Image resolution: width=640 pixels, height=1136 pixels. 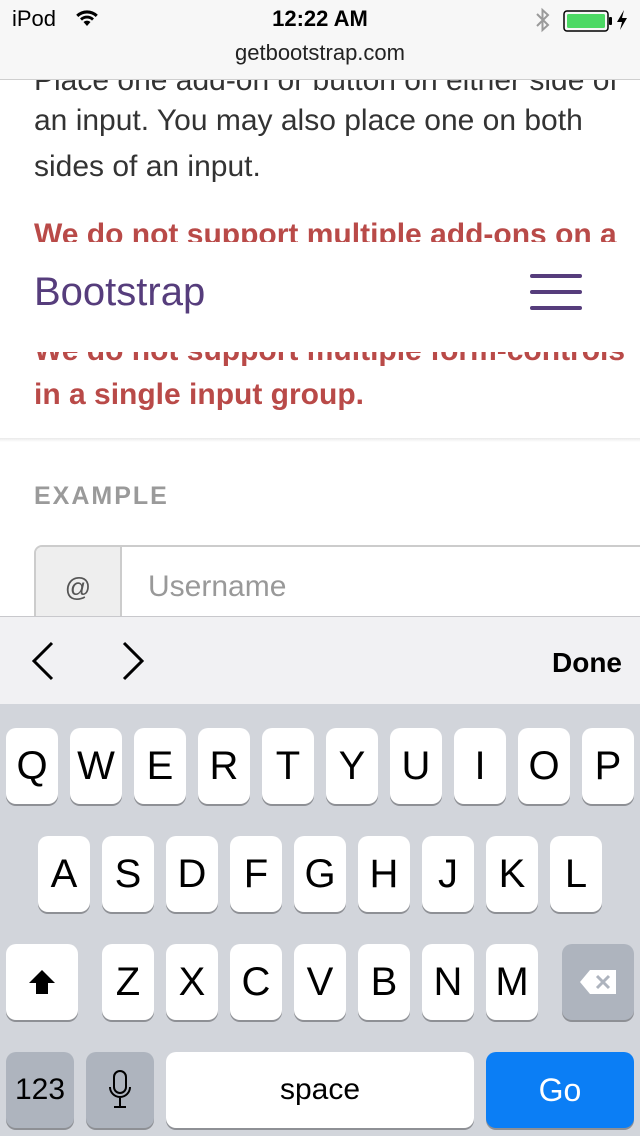 What do you see at coordinates (384, 874) in the screenshot?
I see `key-h: H` at bounding box center [384, 874].